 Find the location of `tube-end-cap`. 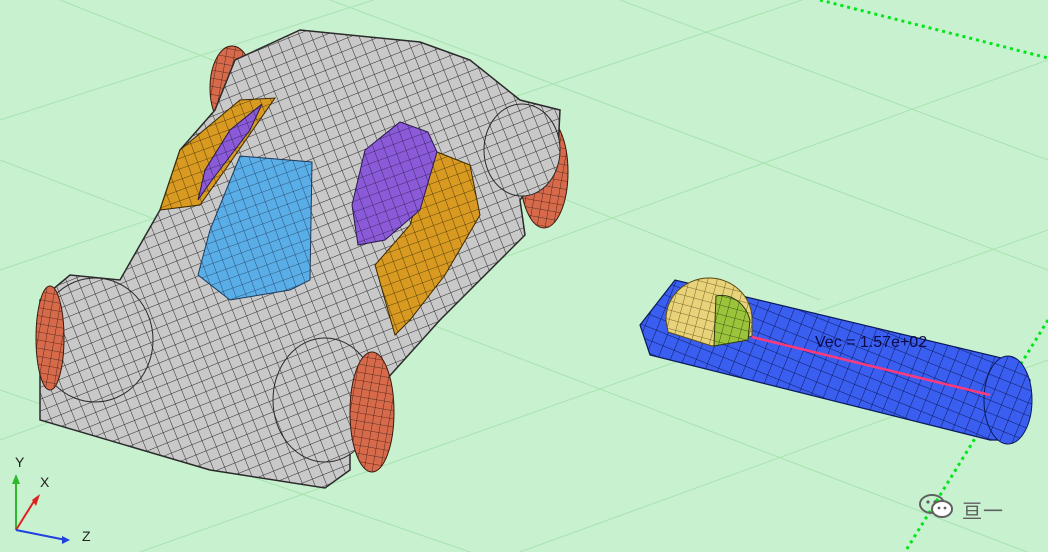

tube-end-cap is located at coordinates (1008, 400).